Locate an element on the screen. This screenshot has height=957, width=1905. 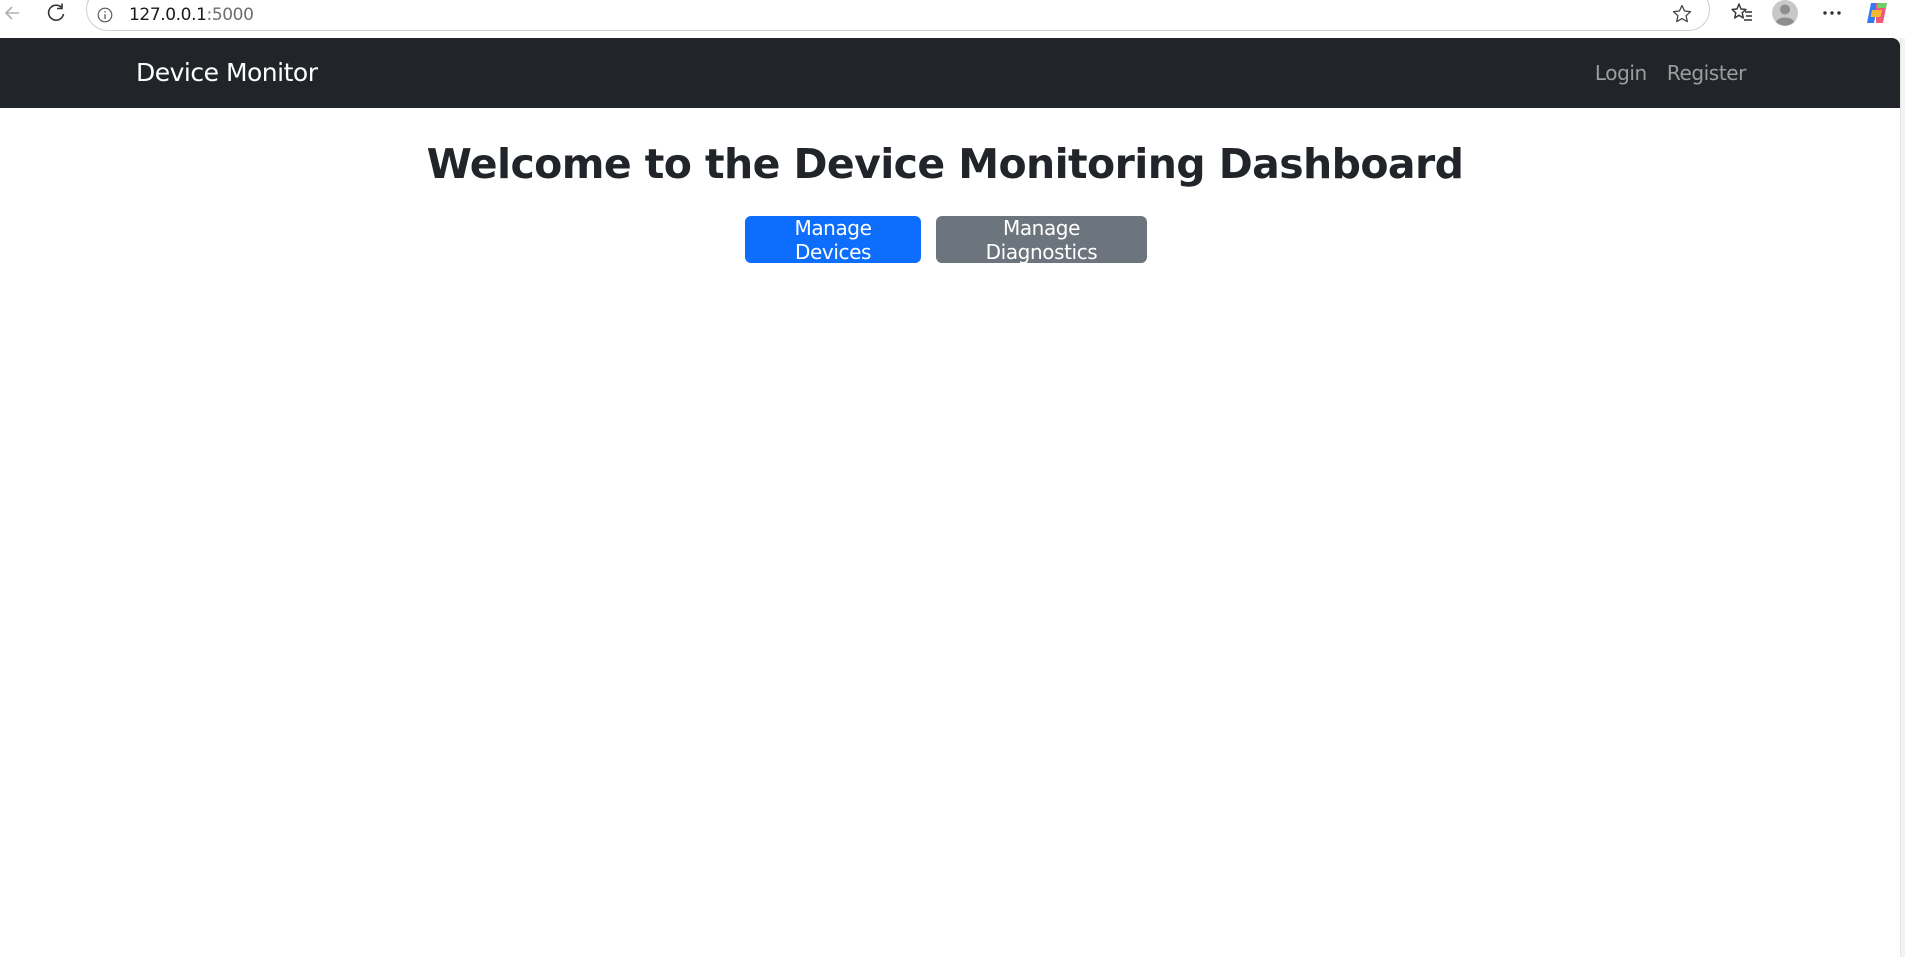
manage-diagnostics-button: Manage Diagnostics is located at coordinates (1041, 240).